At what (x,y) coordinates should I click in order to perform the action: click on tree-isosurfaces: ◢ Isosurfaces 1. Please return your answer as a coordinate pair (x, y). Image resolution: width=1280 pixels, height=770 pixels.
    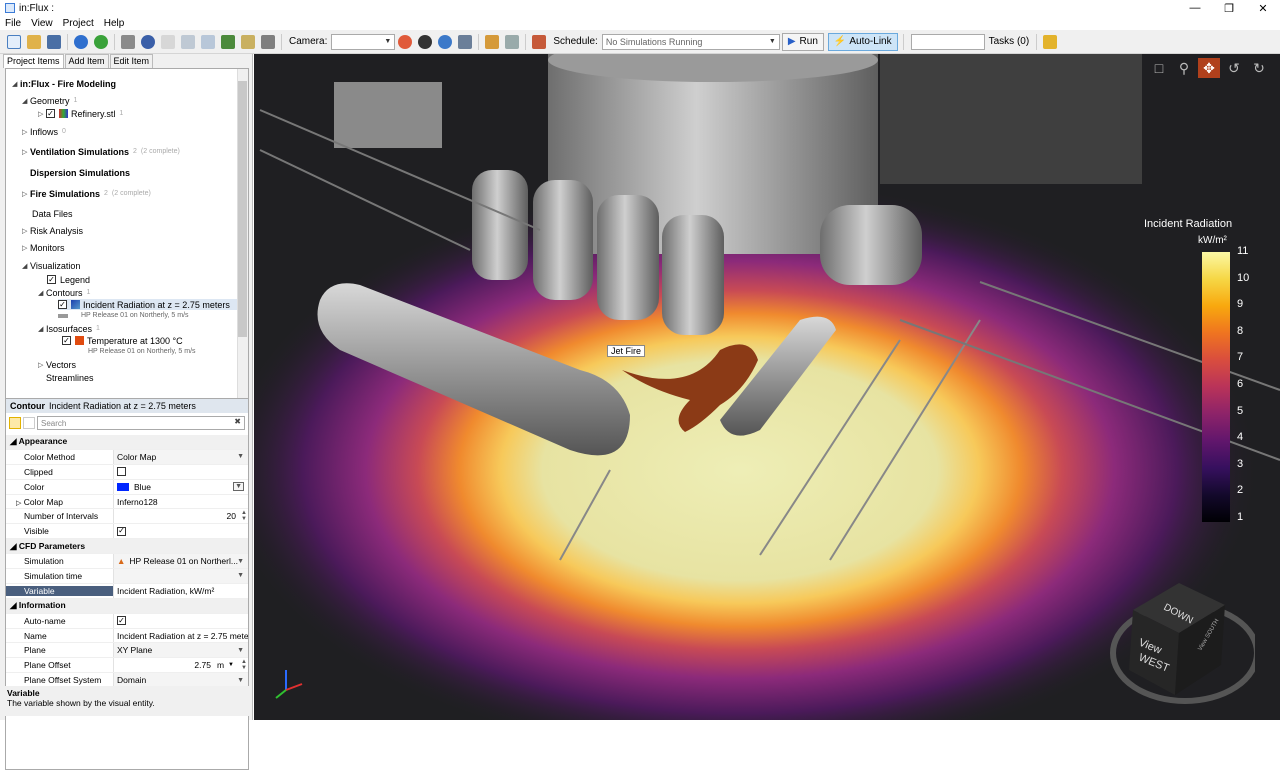
    Looking at the image, I should click on (69, 328).